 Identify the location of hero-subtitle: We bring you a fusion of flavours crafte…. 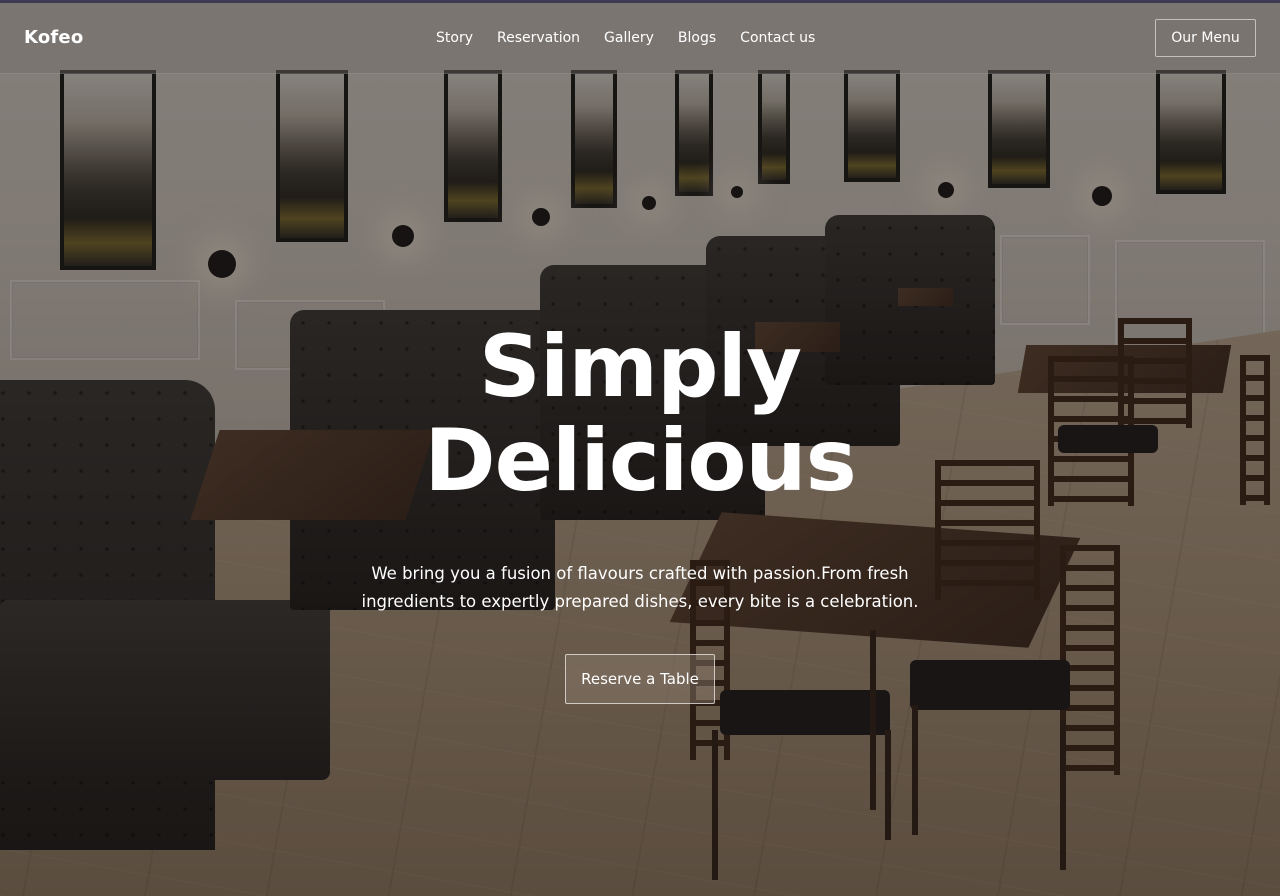
(640, 587).